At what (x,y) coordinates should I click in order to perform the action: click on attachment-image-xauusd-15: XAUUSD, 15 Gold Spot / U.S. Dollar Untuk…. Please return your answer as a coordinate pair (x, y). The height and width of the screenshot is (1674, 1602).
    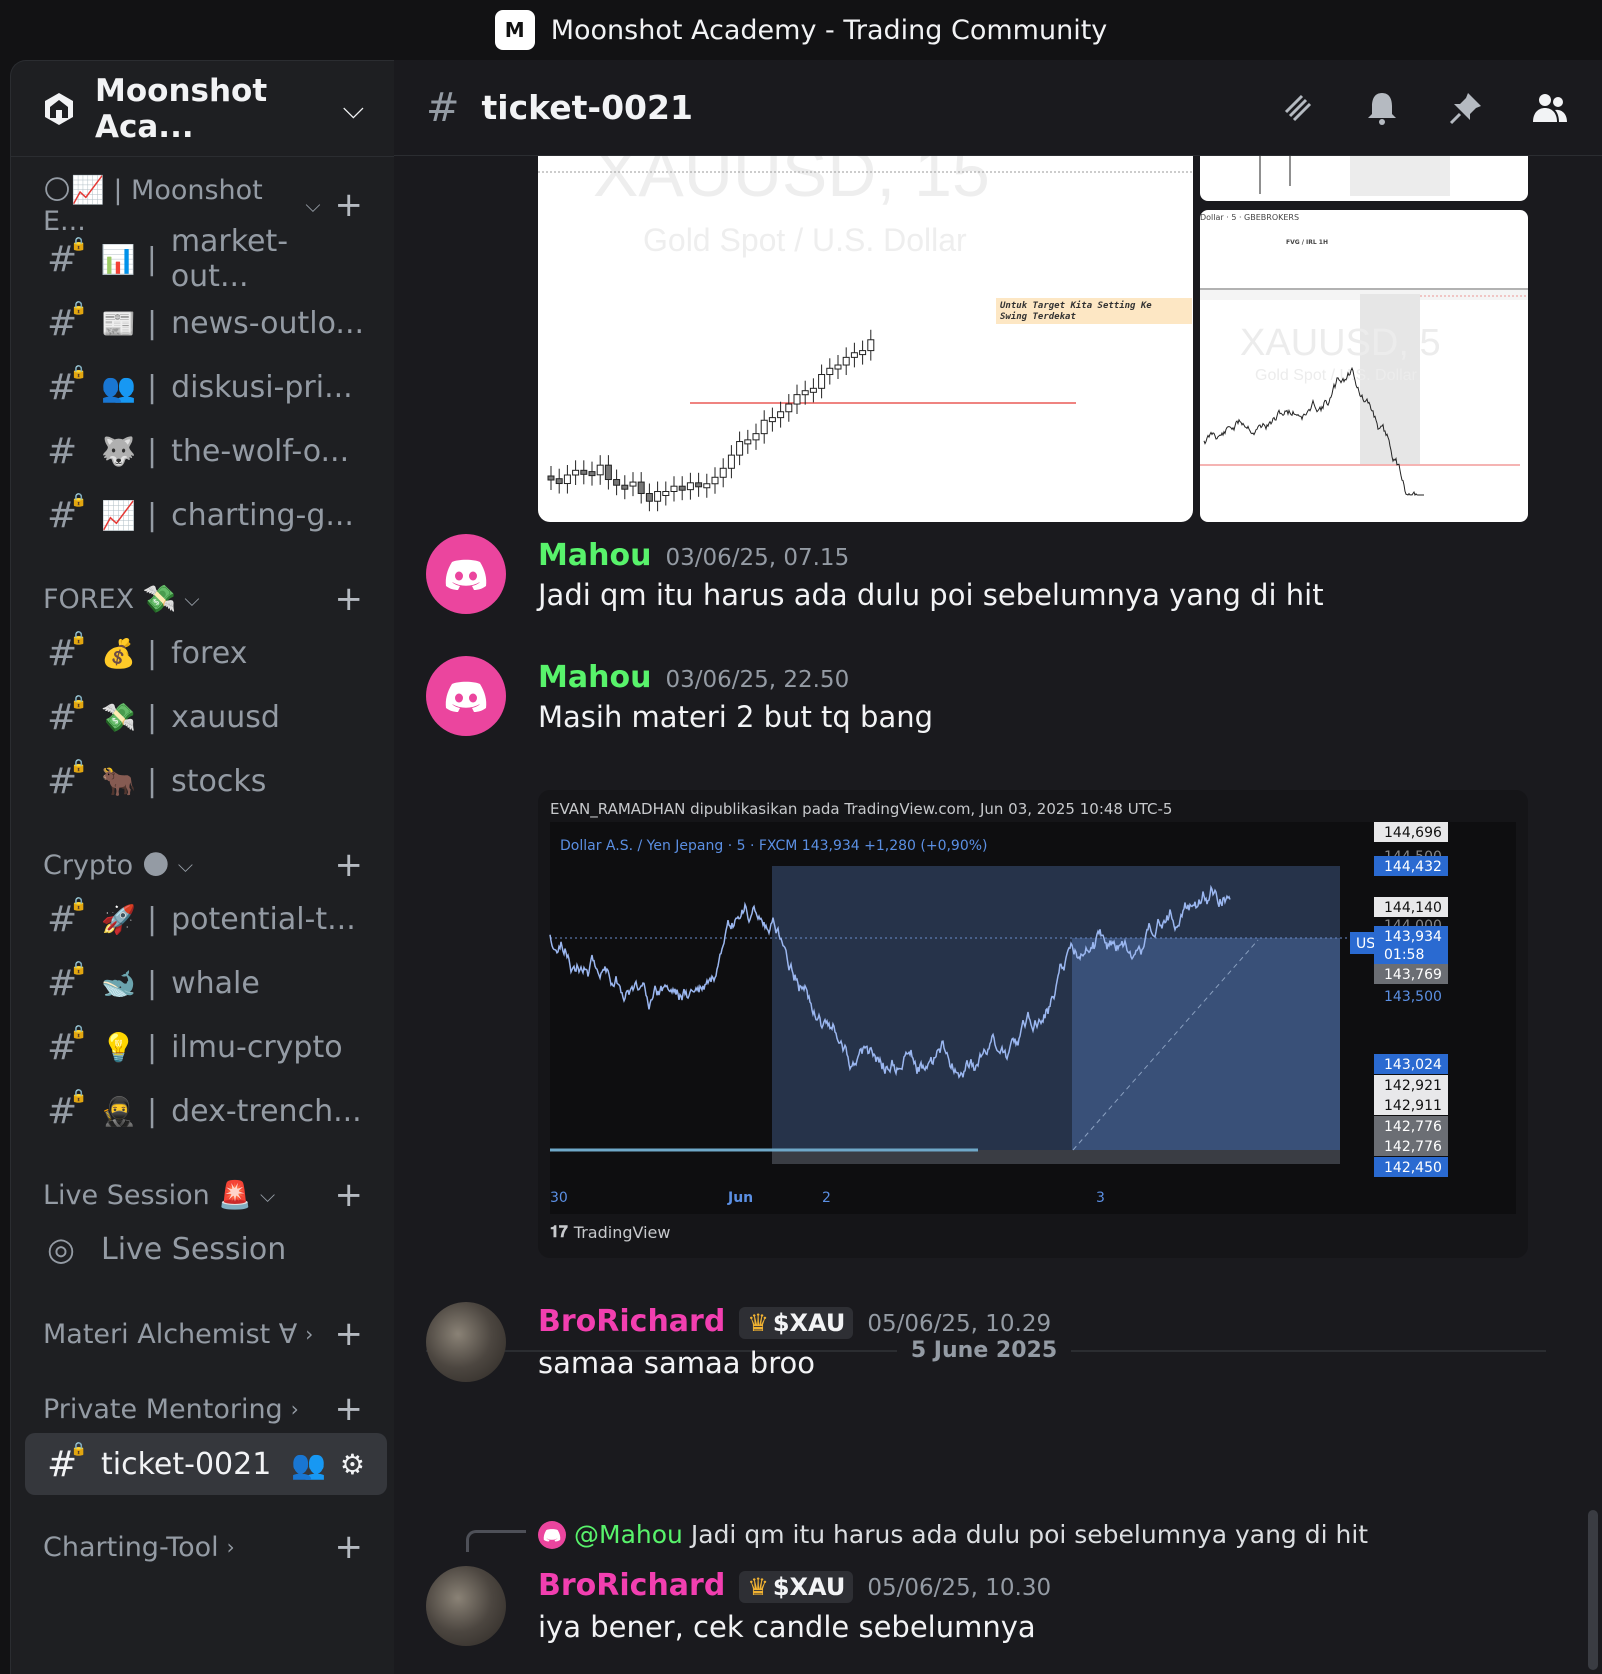
    Looking at the image, I should click on (865, 339).